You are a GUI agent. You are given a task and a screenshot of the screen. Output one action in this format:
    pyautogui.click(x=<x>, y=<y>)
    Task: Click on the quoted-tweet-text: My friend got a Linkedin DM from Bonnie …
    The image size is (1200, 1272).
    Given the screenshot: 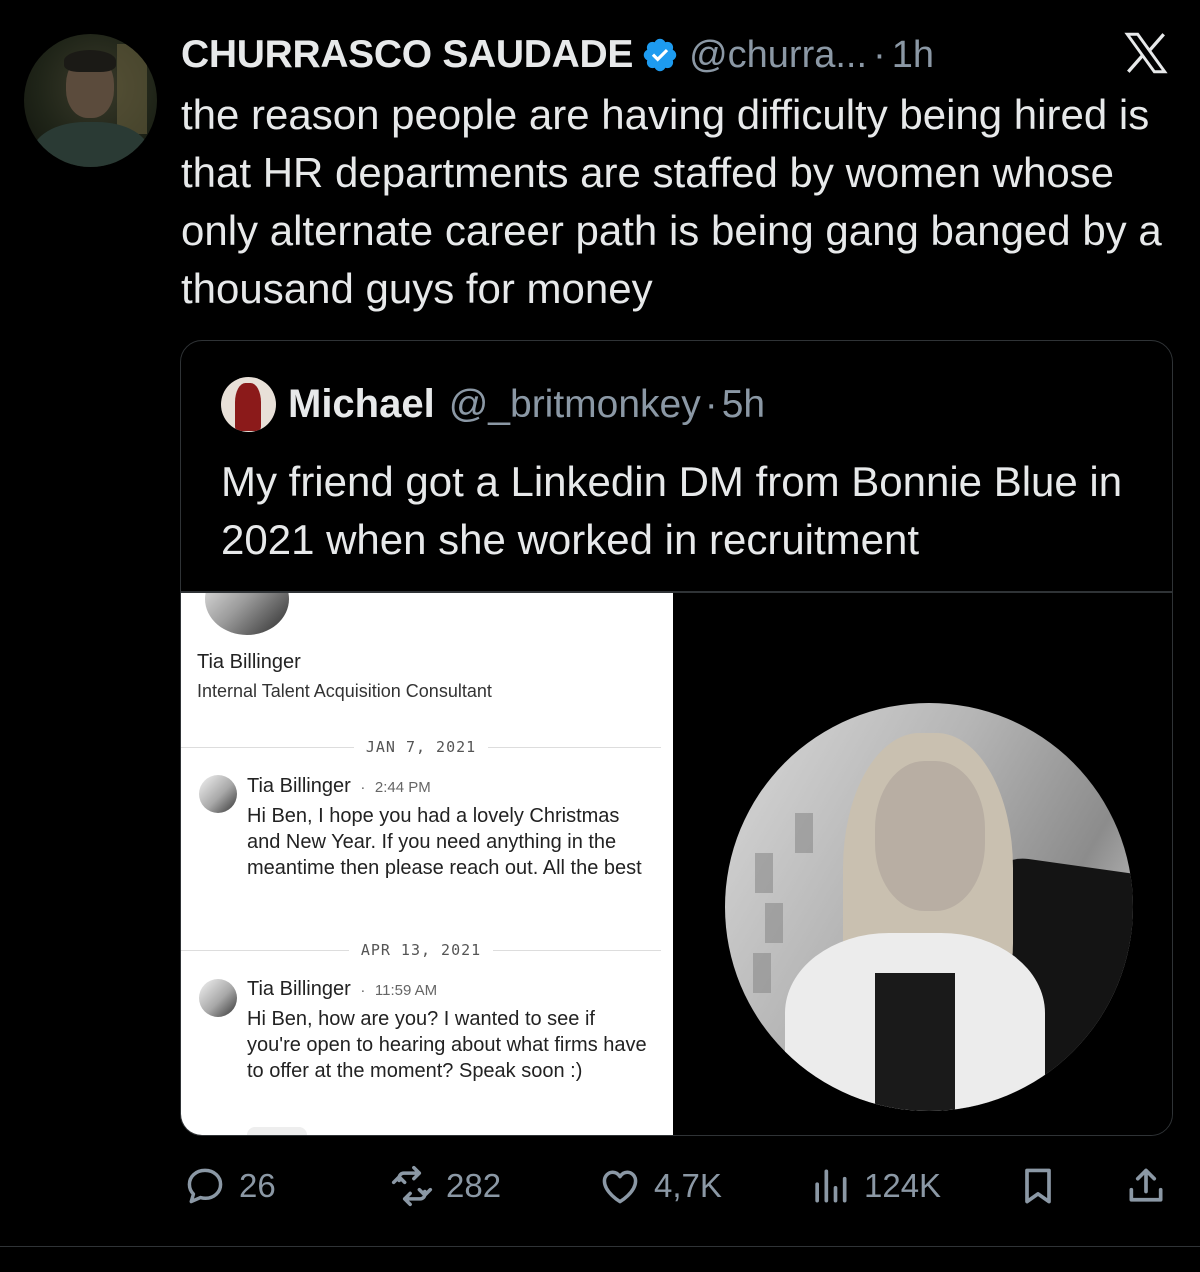 What is the action you would take?
    pyautogui.click(x=672, y=510)
    